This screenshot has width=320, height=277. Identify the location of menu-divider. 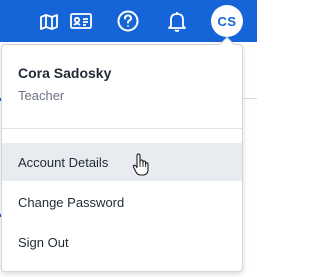
(122, 128).